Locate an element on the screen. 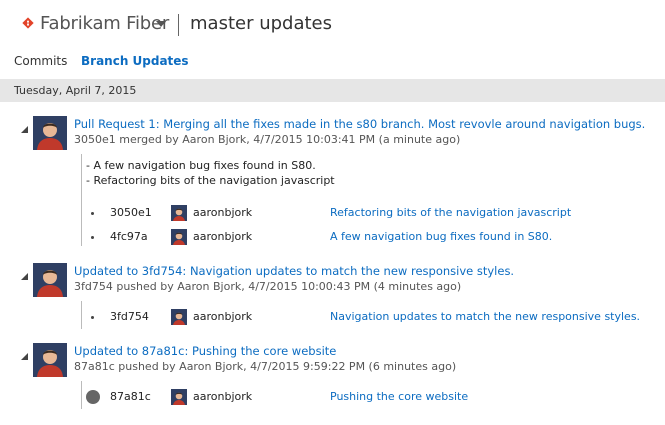 The image size is (665, 425). date-label: Tuesday, April 7, 2015 is located at coordinates (75, 90).